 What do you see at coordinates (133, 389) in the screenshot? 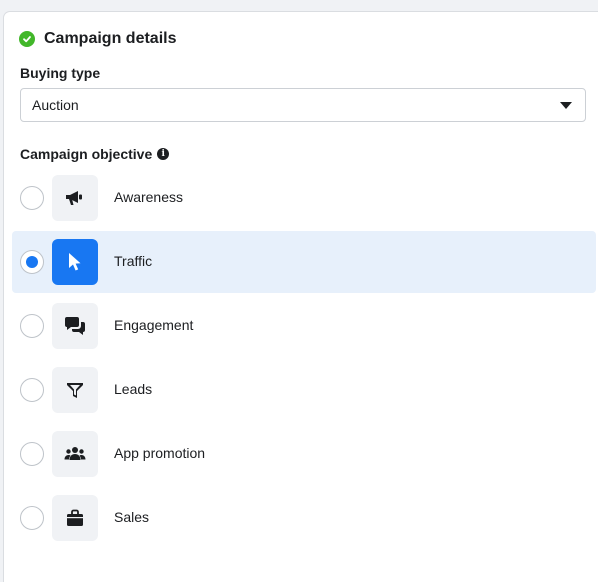
I see `option-label: Leads` at bounding box center [133, 389].